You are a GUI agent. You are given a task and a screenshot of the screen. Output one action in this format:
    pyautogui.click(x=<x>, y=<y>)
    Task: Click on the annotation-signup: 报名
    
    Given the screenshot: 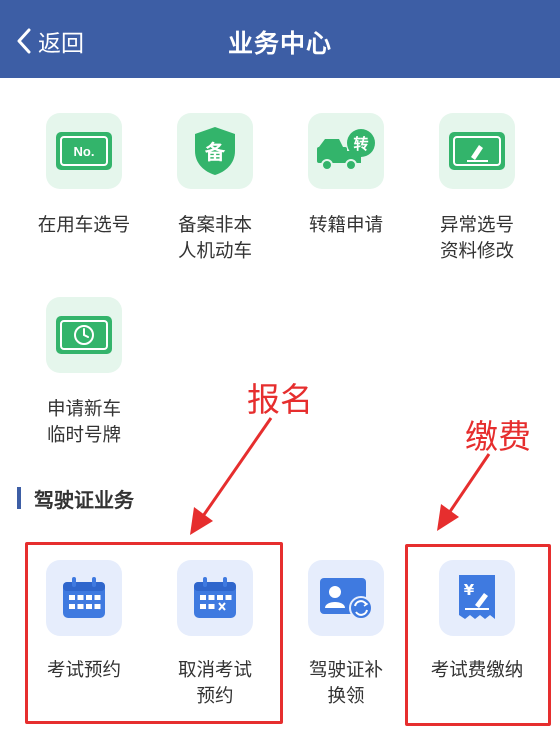 What is the action you would take?
    pyautogui.click(x=280, y=399)
    